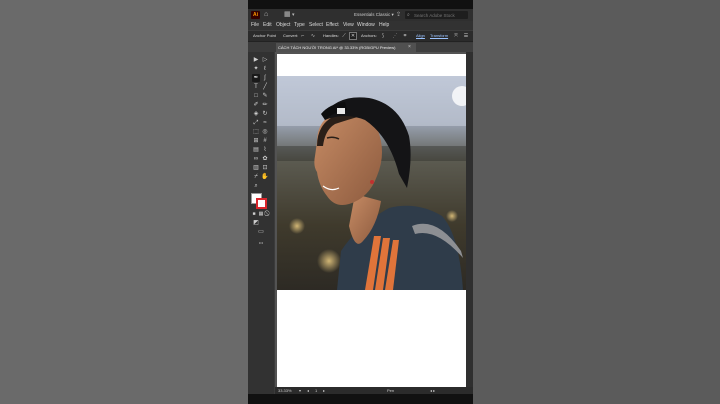 This screenshot has width=720, height=404. I want to click on menu-effect: Effect, so click(332, 25).